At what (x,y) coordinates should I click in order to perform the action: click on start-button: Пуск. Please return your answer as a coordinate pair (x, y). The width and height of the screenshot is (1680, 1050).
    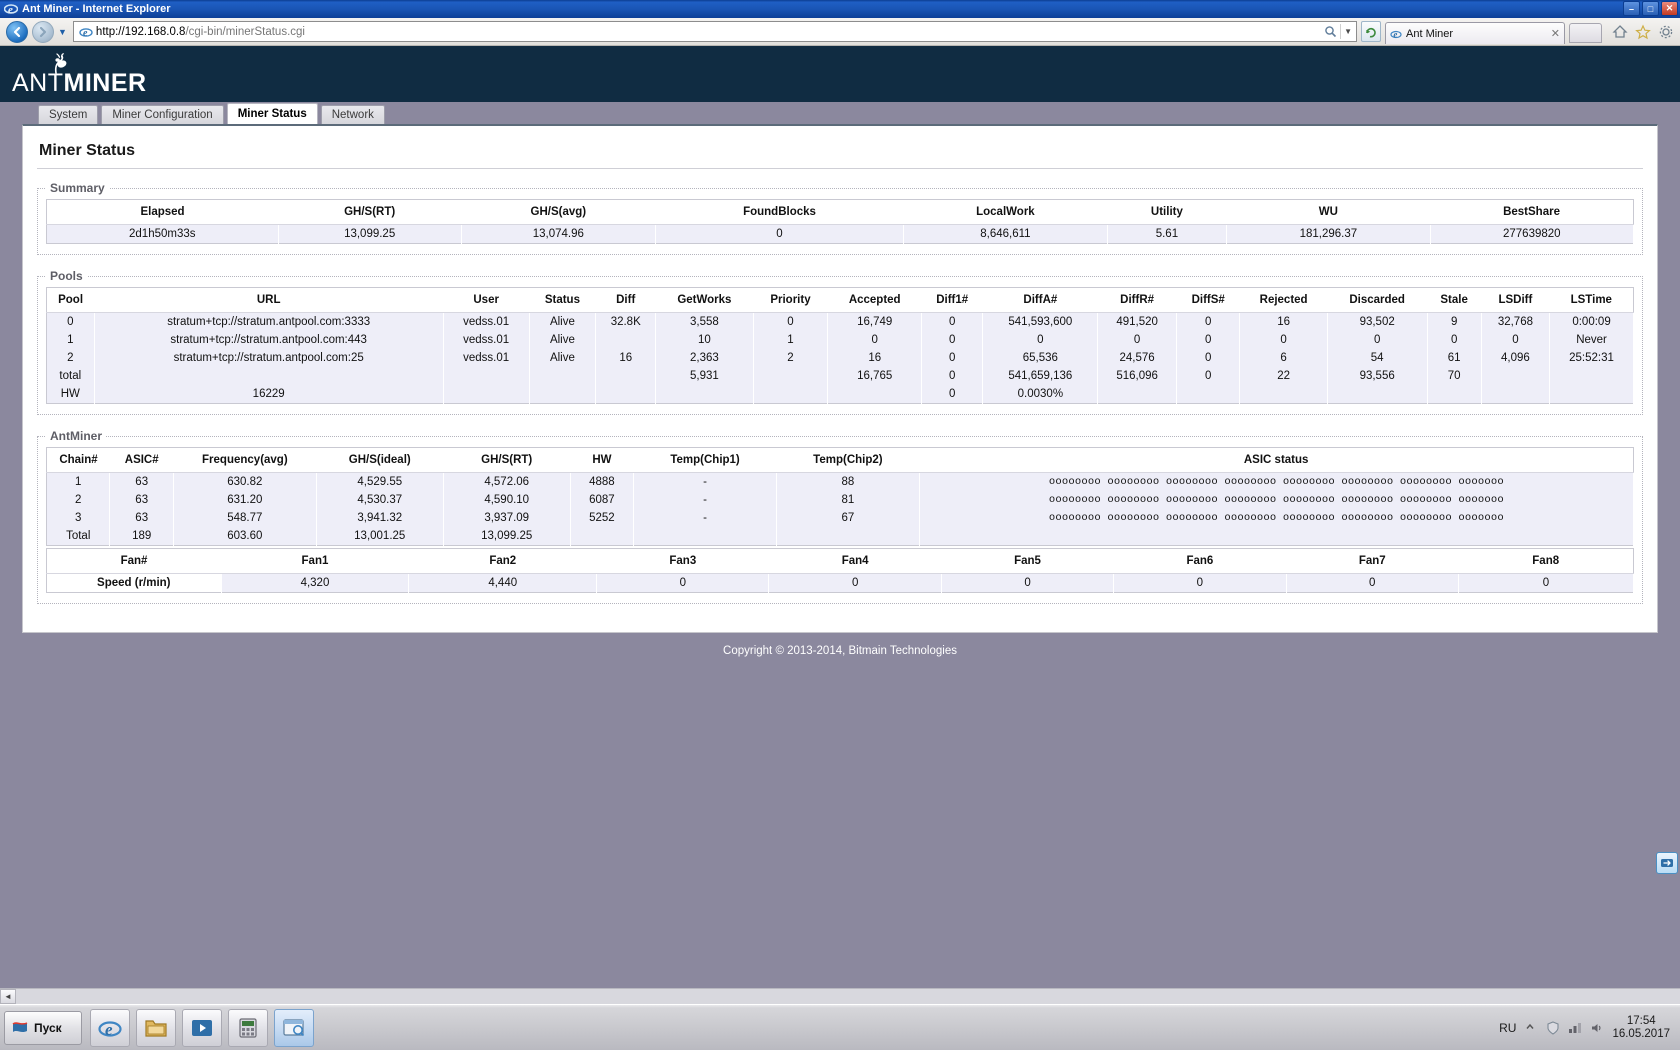
    Looking at the image, I should click on (43, 1027).